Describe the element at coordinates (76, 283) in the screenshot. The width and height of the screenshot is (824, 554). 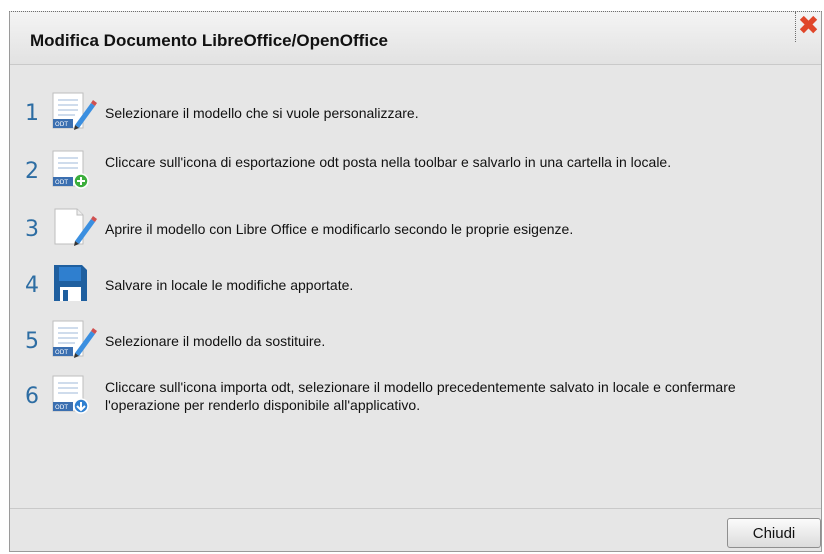
I see `floppy-disk-icon` at that location.